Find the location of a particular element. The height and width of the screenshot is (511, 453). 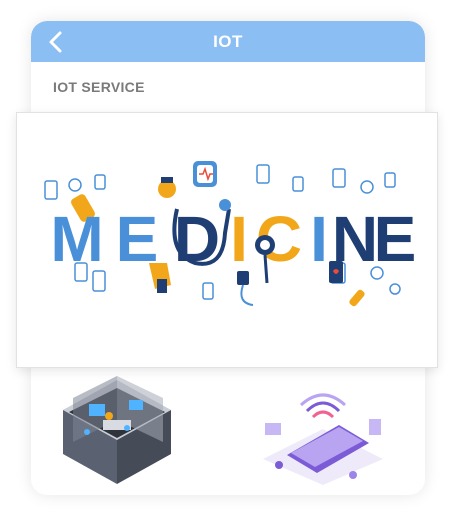

banner-letter: M is located at coordinates (76, 239).